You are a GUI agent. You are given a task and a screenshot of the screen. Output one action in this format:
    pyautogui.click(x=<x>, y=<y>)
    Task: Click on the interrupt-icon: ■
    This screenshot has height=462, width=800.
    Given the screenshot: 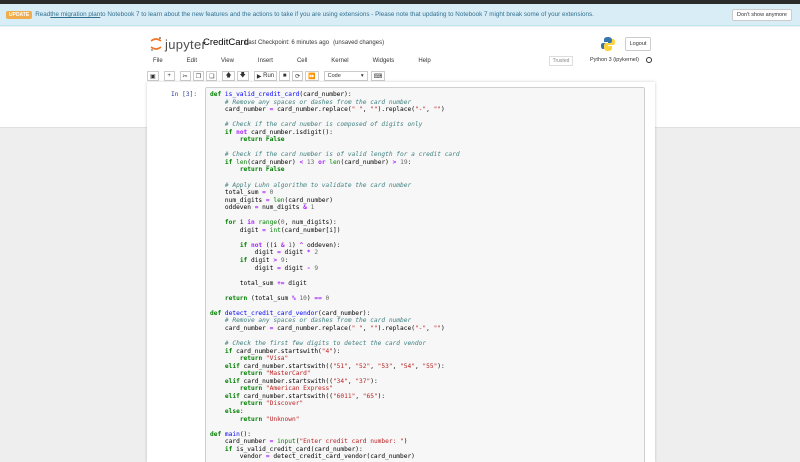 What is the action you would take?
    pyautogui.click(x=285, y=76)
    